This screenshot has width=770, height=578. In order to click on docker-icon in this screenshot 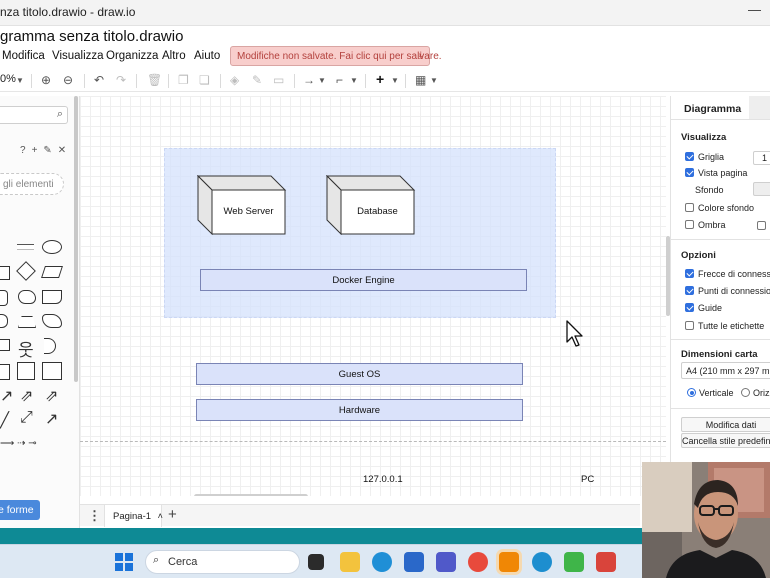, I will do `click(542, 562)`.